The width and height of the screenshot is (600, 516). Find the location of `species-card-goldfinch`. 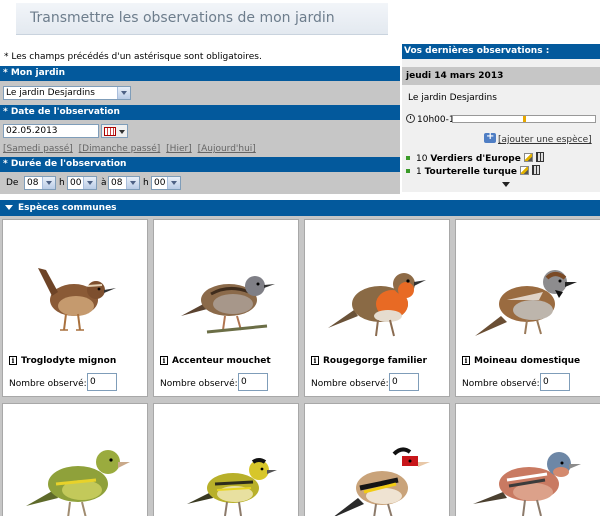

species-card-goldfinch is located at coordinates (377, 459).